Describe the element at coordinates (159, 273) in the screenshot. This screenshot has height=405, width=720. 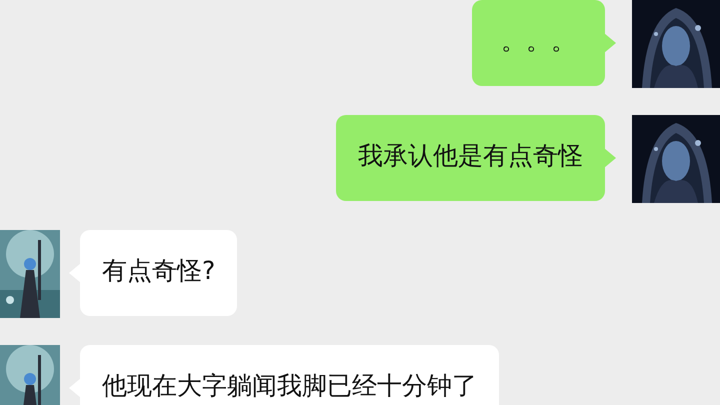
I see `message-bubble: 有点奇怪?` at that location.